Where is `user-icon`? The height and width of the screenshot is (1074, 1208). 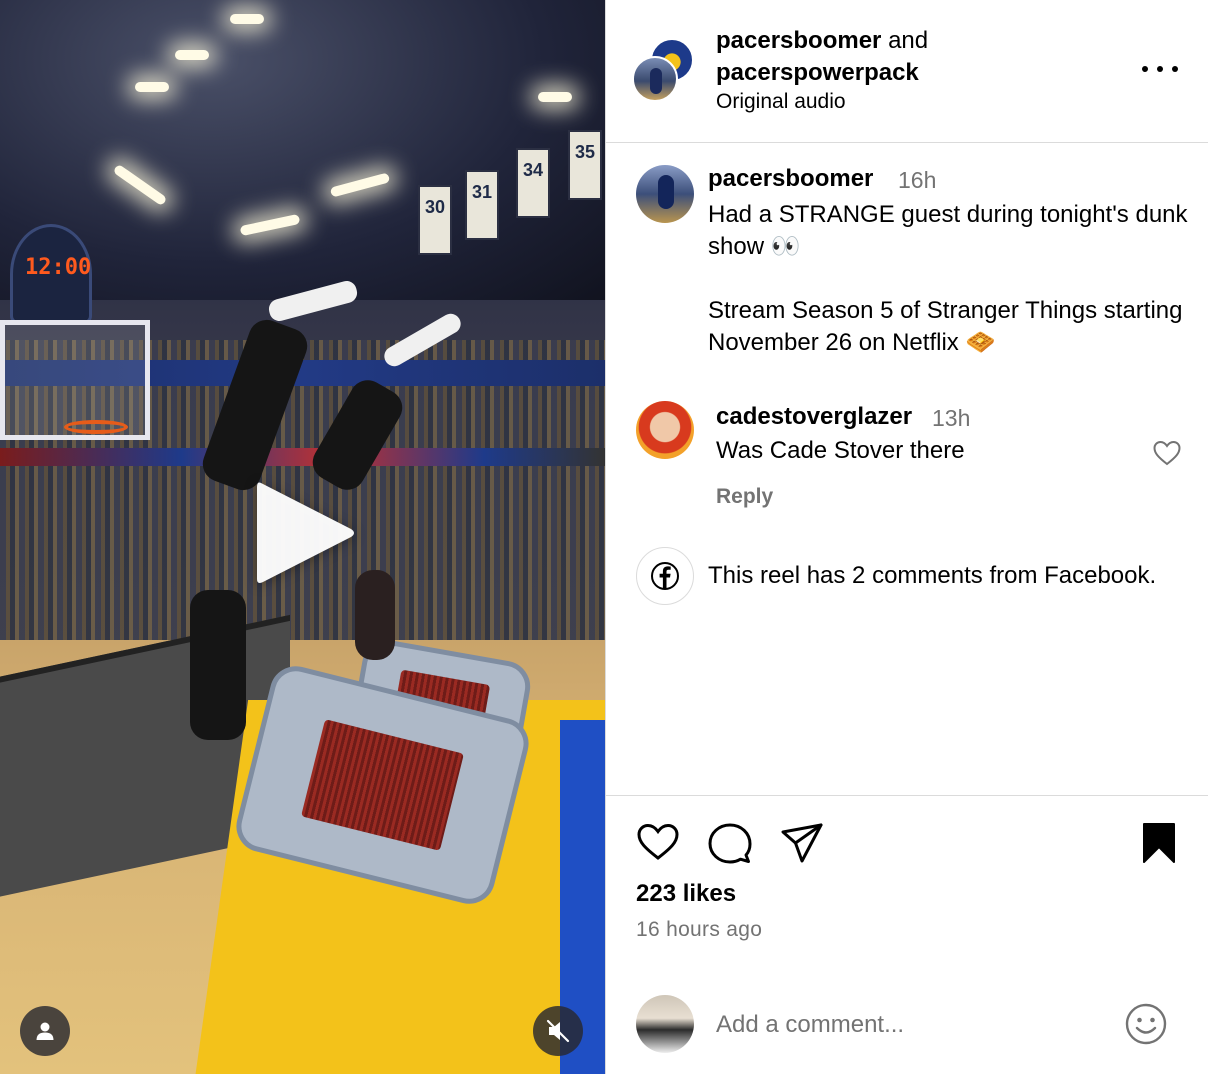 user-icon is located at coordinates (45, 1031).